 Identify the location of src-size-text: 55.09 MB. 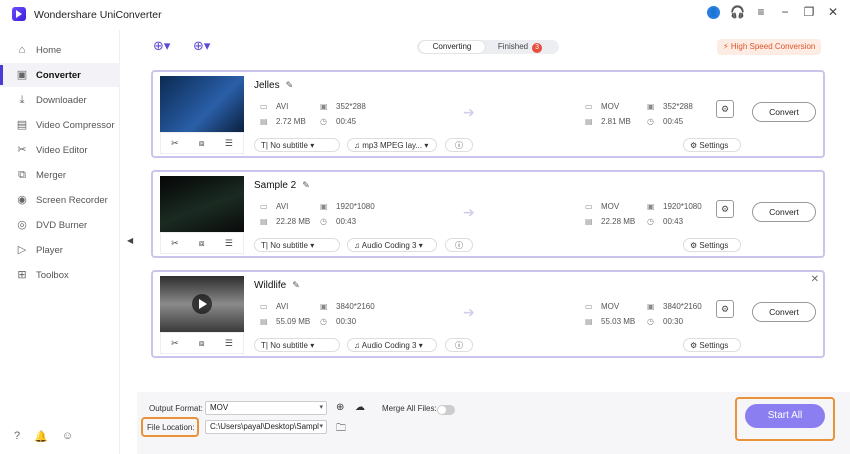
(293, 321).